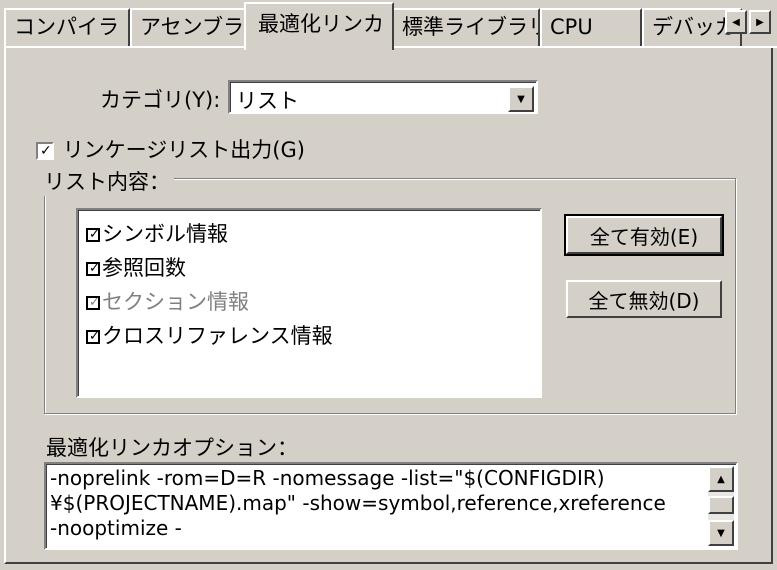  What do you see at coordinates (144, 268) in the screenshot?
I see `list-item-label: 参照回数` at bounding box center [144, 268].